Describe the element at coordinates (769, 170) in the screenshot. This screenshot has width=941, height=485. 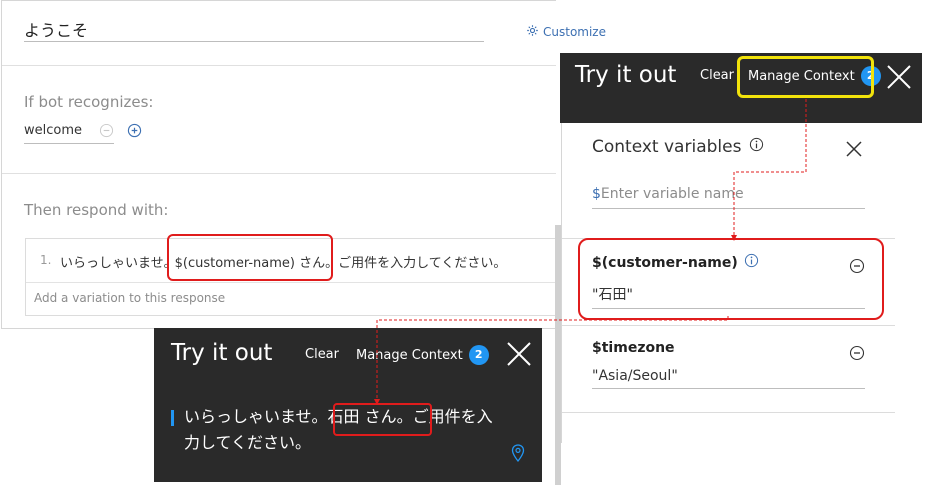
I see `arrow-manage-to-variable` at that location.